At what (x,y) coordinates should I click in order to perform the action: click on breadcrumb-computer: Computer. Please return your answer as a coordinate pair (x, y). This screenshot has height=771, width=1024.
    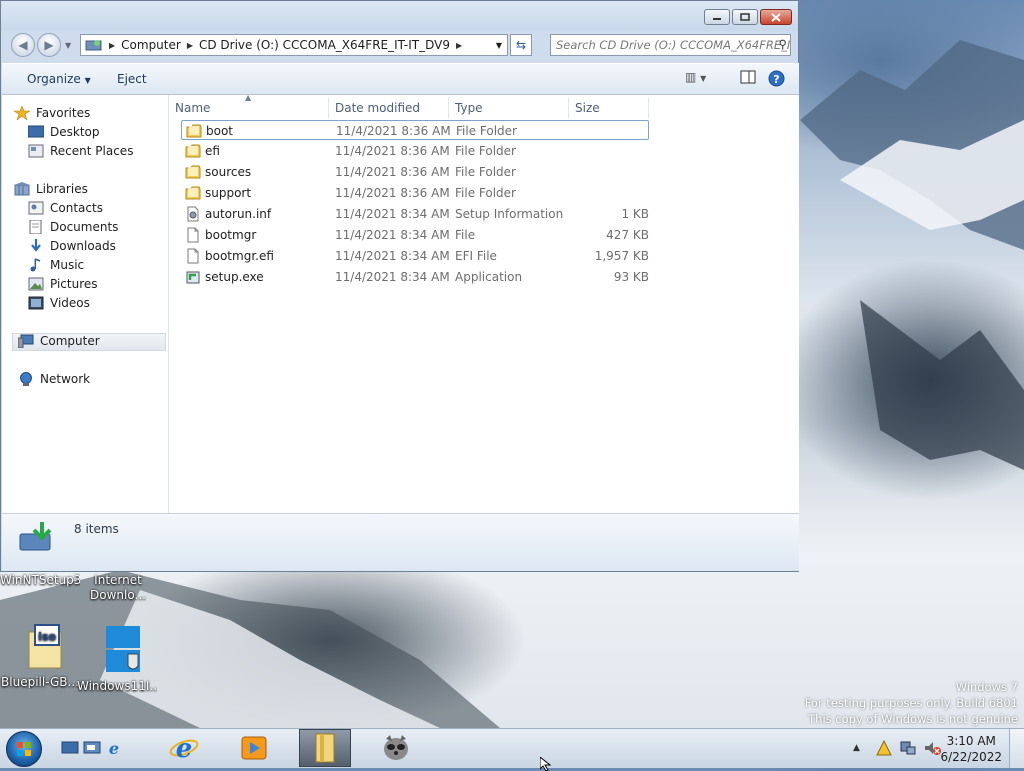
    Looking at the image, I should click on (151, 45).